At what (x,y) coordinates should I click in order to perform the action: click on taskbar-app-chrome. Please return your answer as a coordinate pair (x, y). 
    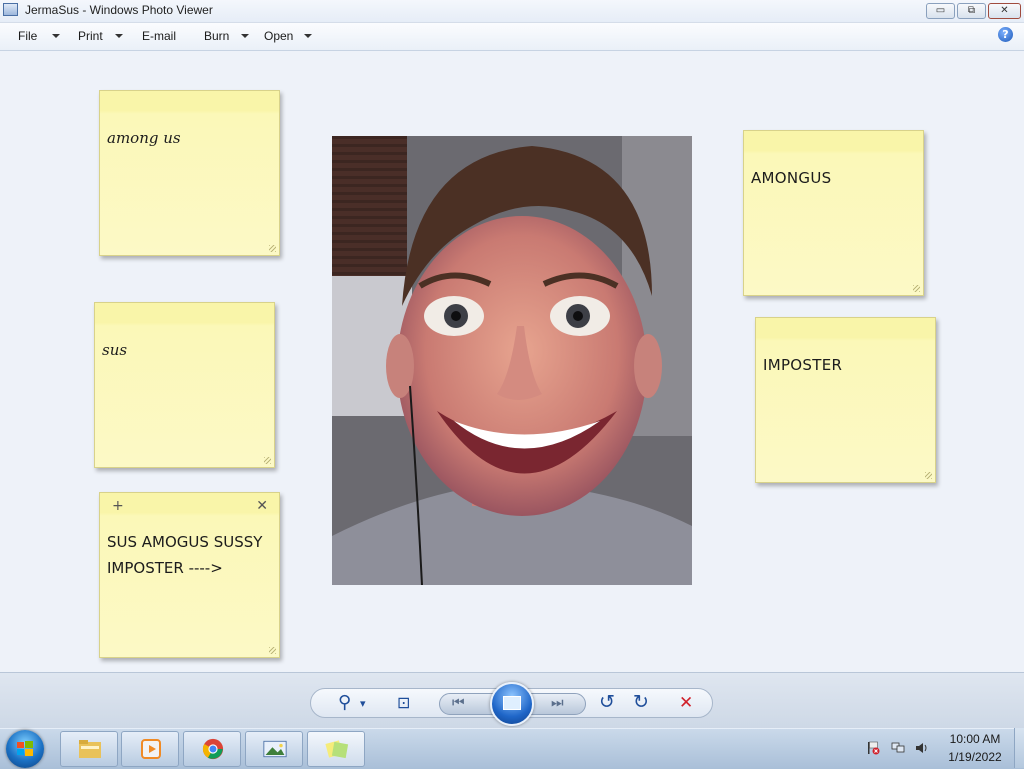
    Looking at the image, I should click on (212, 749).